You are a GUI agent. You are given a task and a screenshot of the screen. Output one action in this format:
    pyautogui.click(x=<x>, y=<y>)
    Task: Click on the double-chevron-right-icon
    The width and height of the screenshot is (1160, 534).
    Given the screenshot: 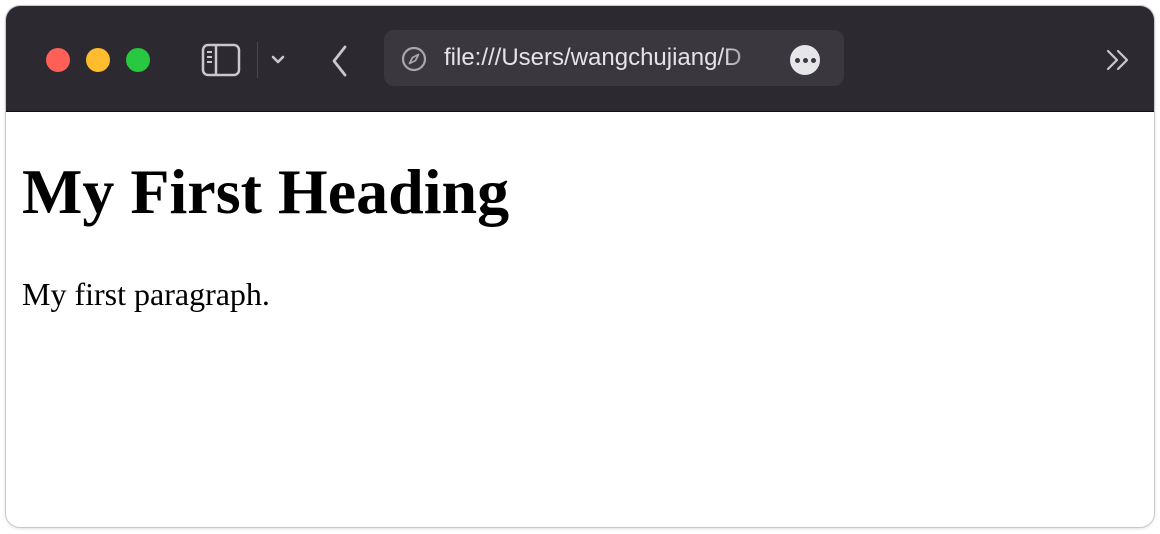 What is the action you would take?
    pyautogui.click(x=1117, y=60)
    